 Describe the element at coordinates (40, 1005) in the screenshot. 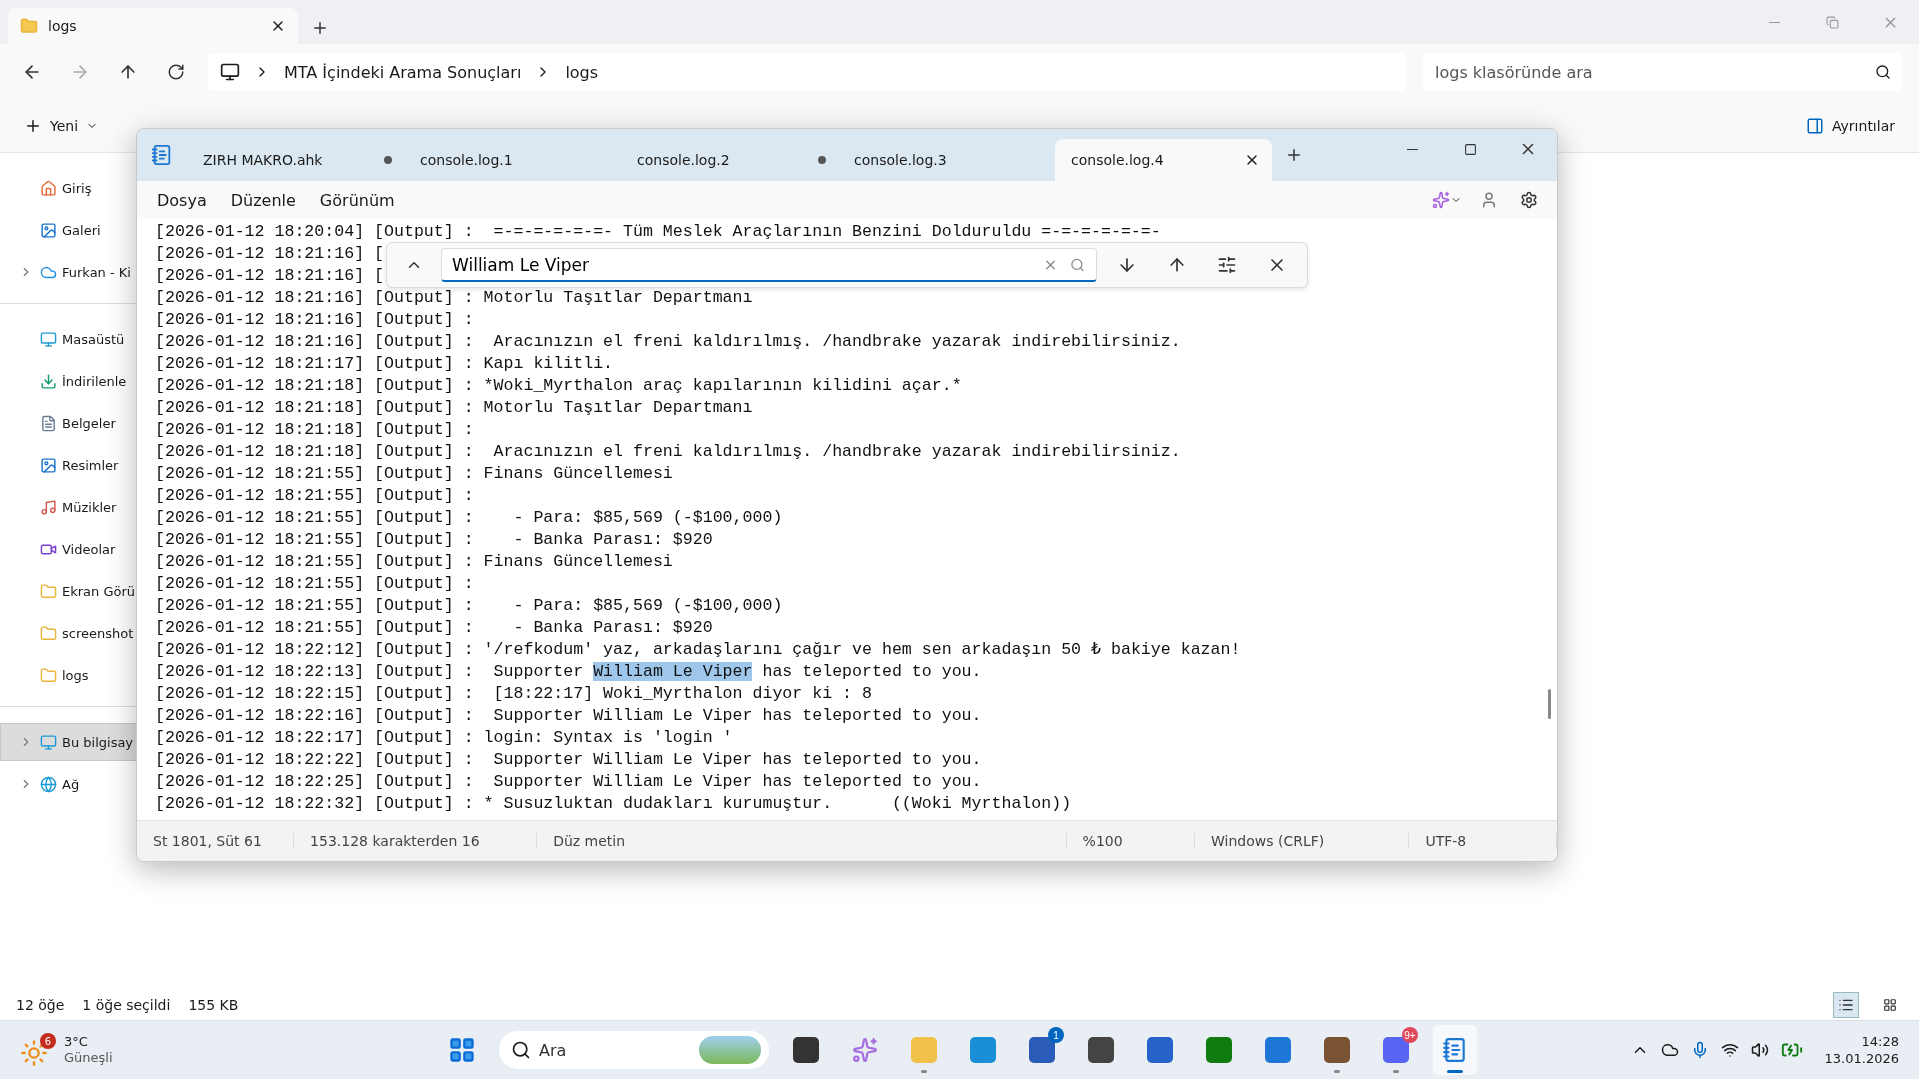

I see `status-text: 12 öğe` at that location.